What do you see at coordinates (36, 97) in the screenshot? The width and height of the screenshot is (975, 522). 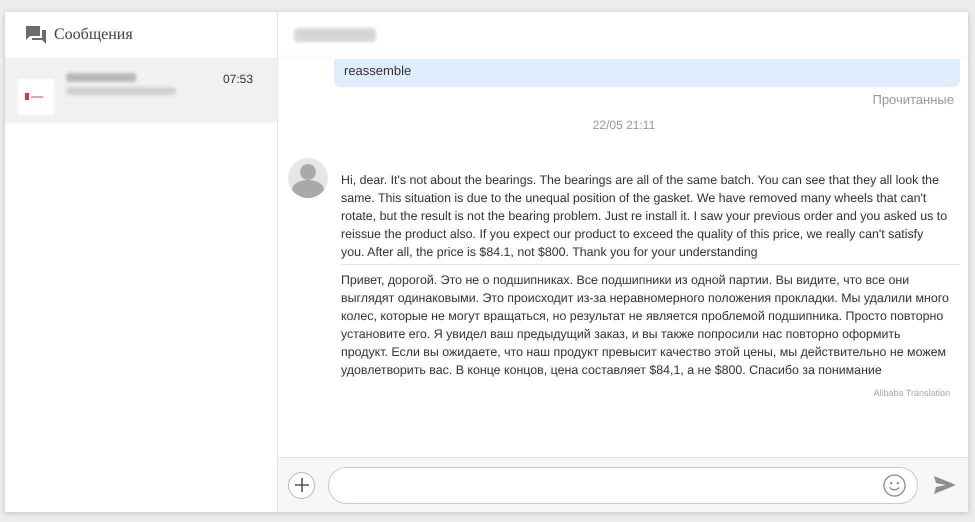 I see `shop-logo-icon` at bounding box center [36, 97].